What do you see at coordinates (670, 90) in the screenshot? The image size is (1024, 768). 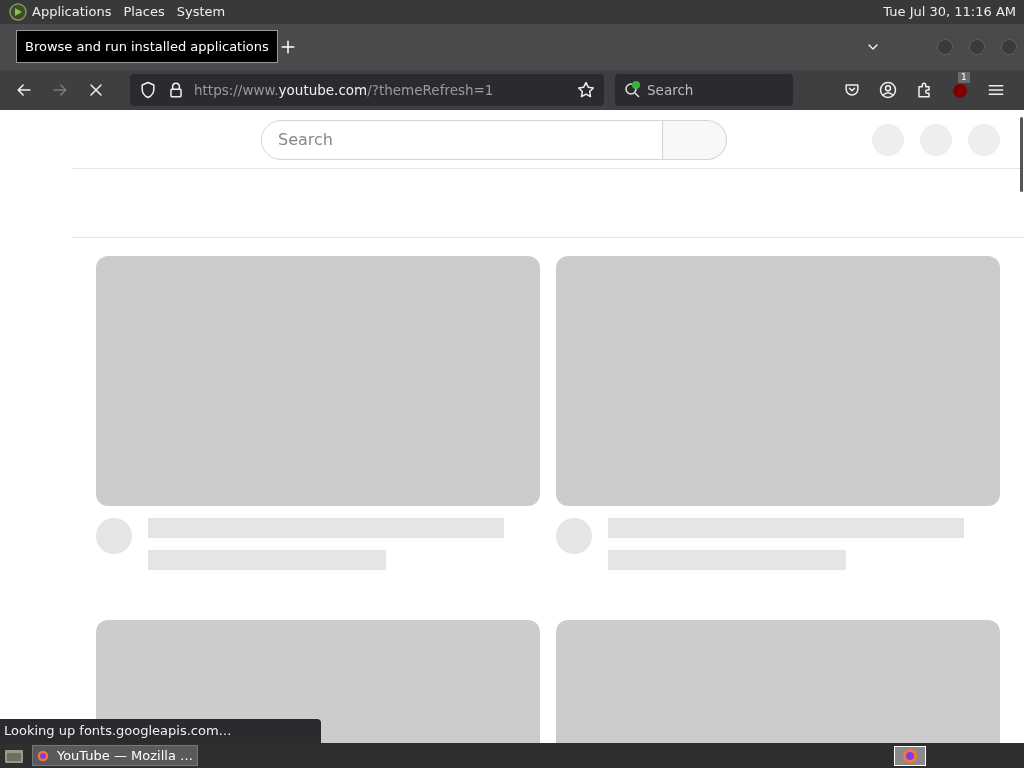 I see `search-placeholder: Search` at bounding box center [670, 90].